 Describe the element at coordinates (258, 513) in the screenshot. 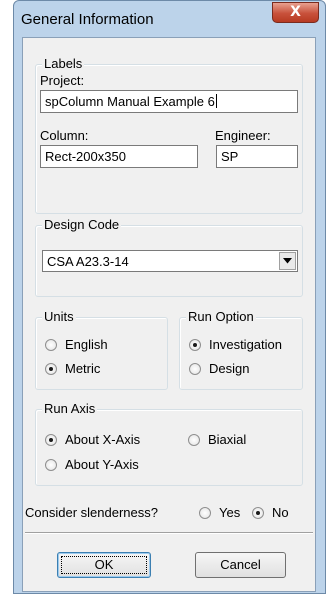

I see `slenderness-no-radio` at that location.